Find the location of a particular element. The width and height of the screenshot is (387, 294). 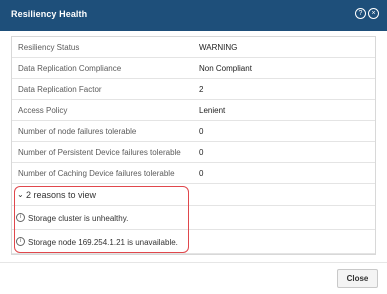

property-label: Data Replication Factor is located at coordinates (60, 89).